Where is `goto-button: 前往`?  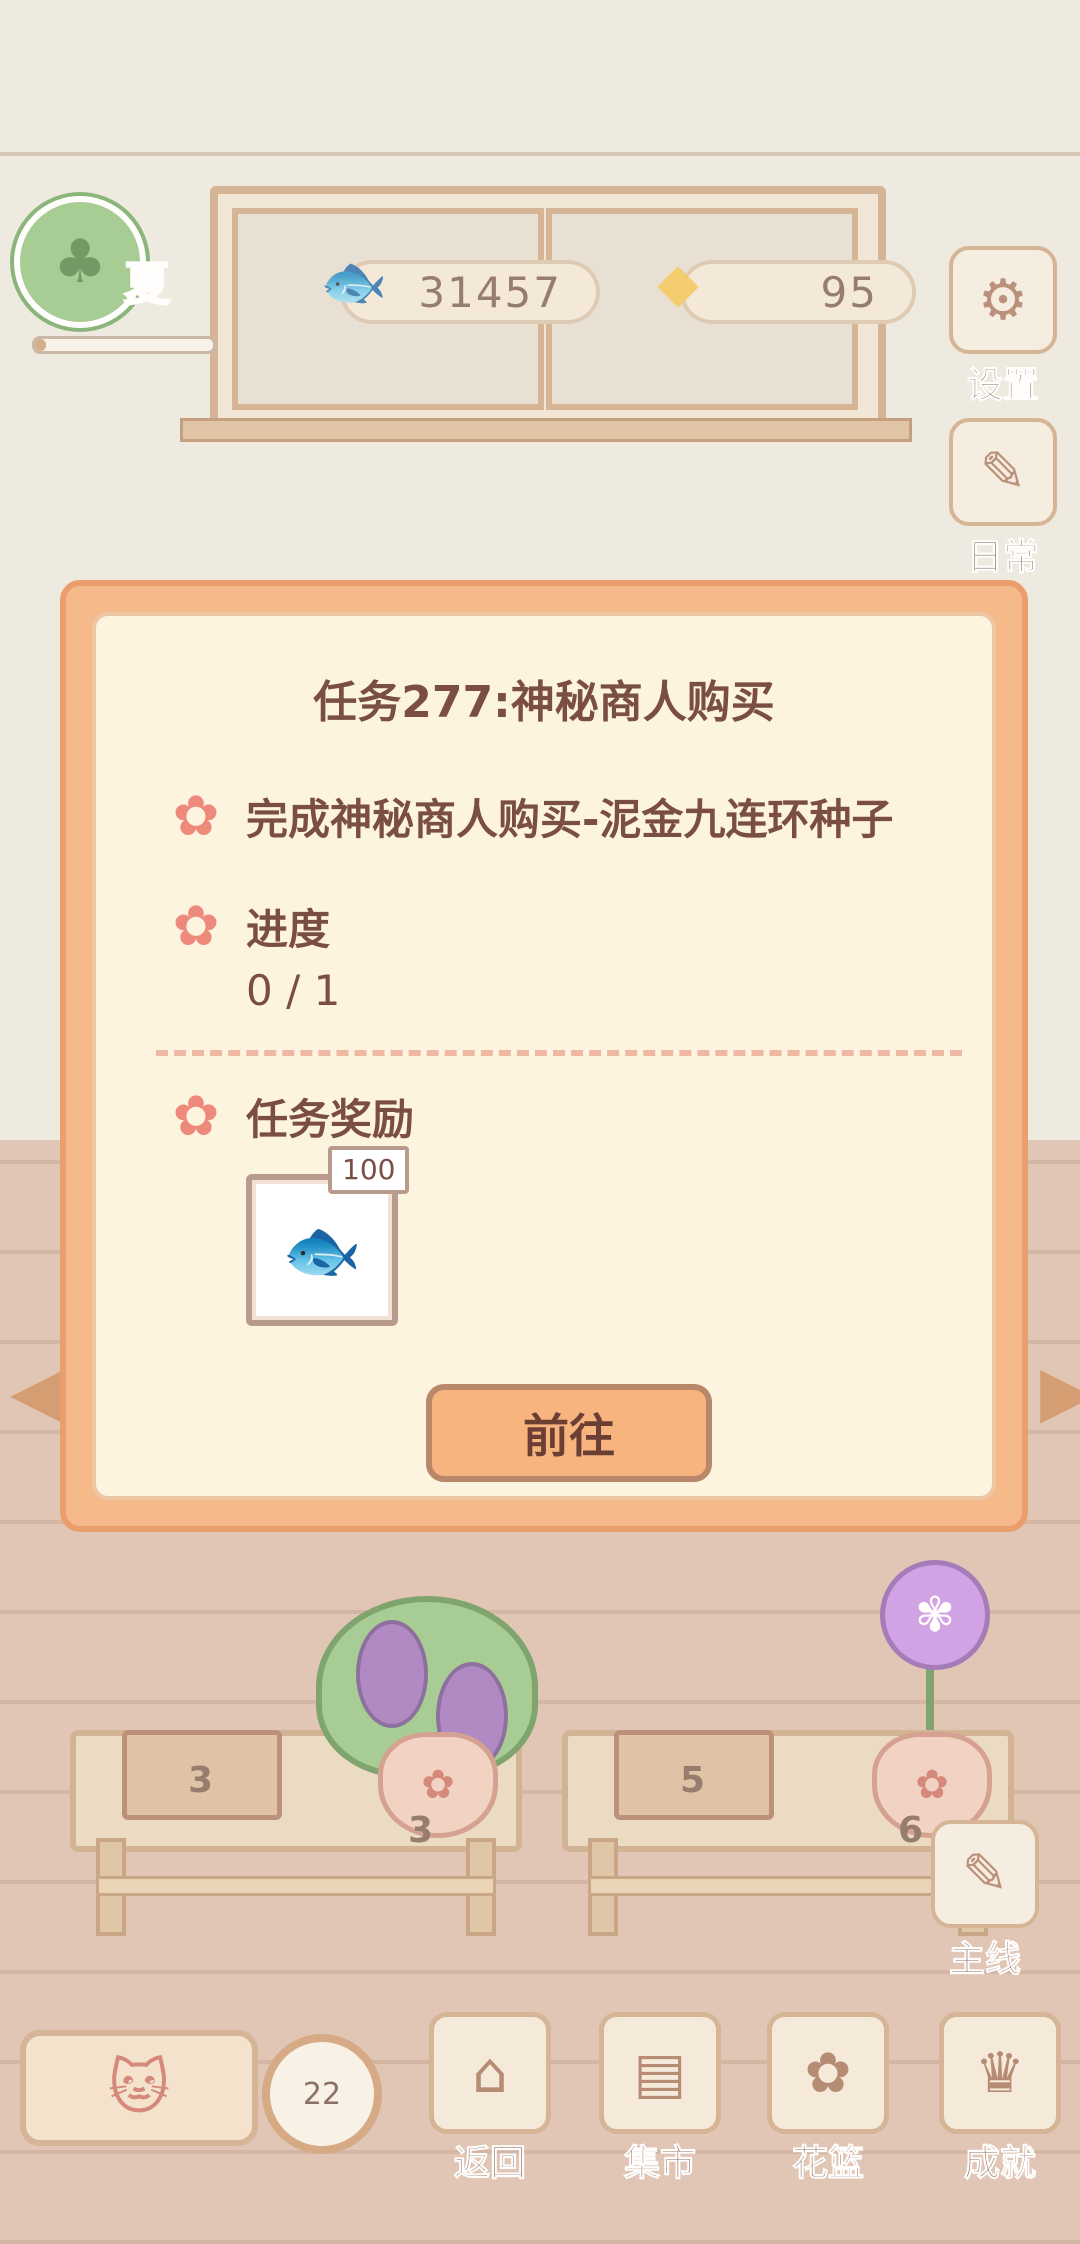
goto-button: 前往 is located at coordinates (569, 1433).